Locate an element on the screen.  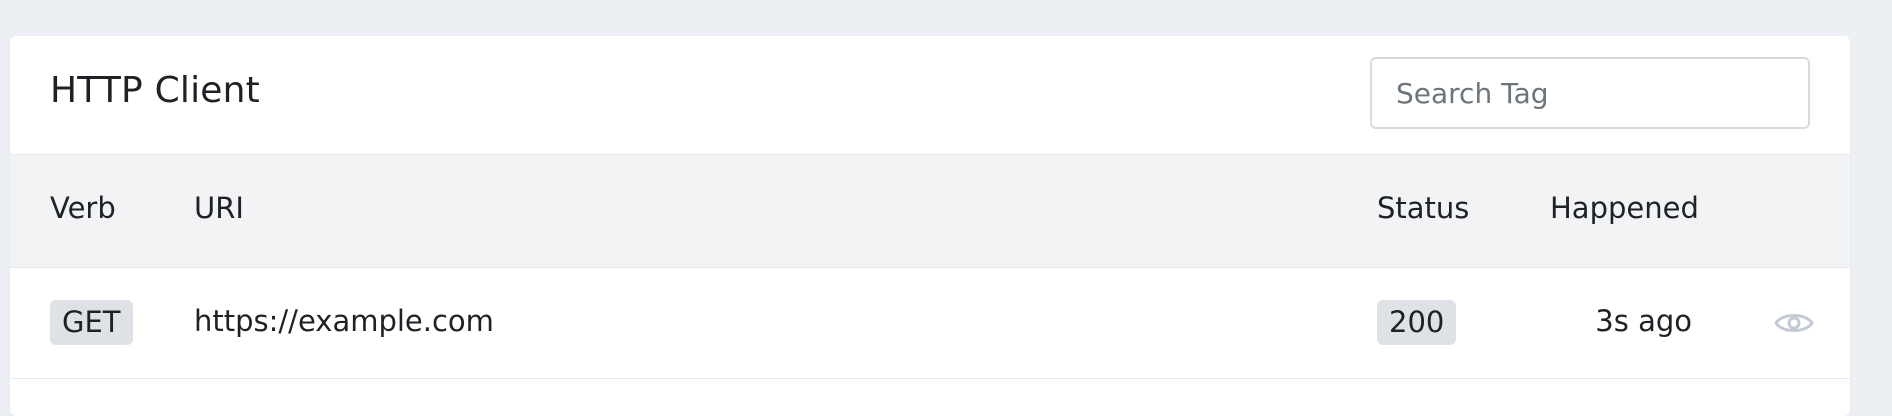
uri-cell: https://example.com is located at coordinates (344, 321).